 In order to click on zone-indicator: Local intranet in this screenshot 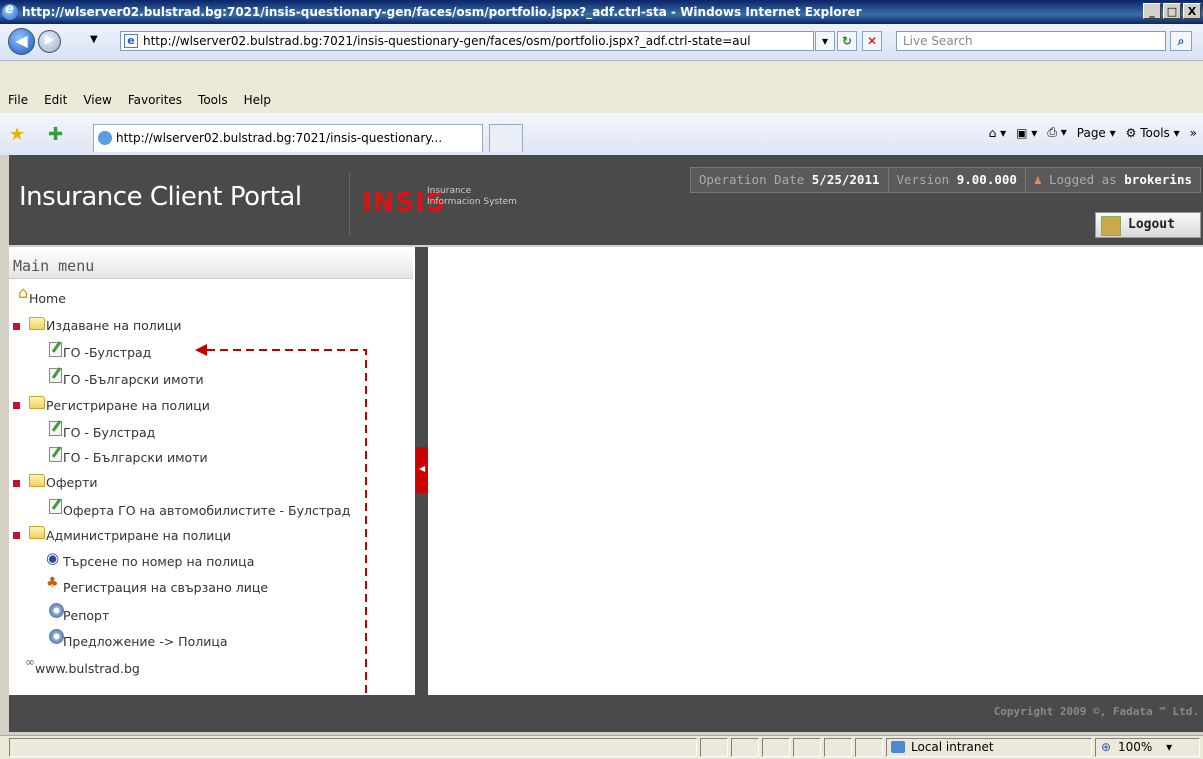, I will do `click(989, 747)`.